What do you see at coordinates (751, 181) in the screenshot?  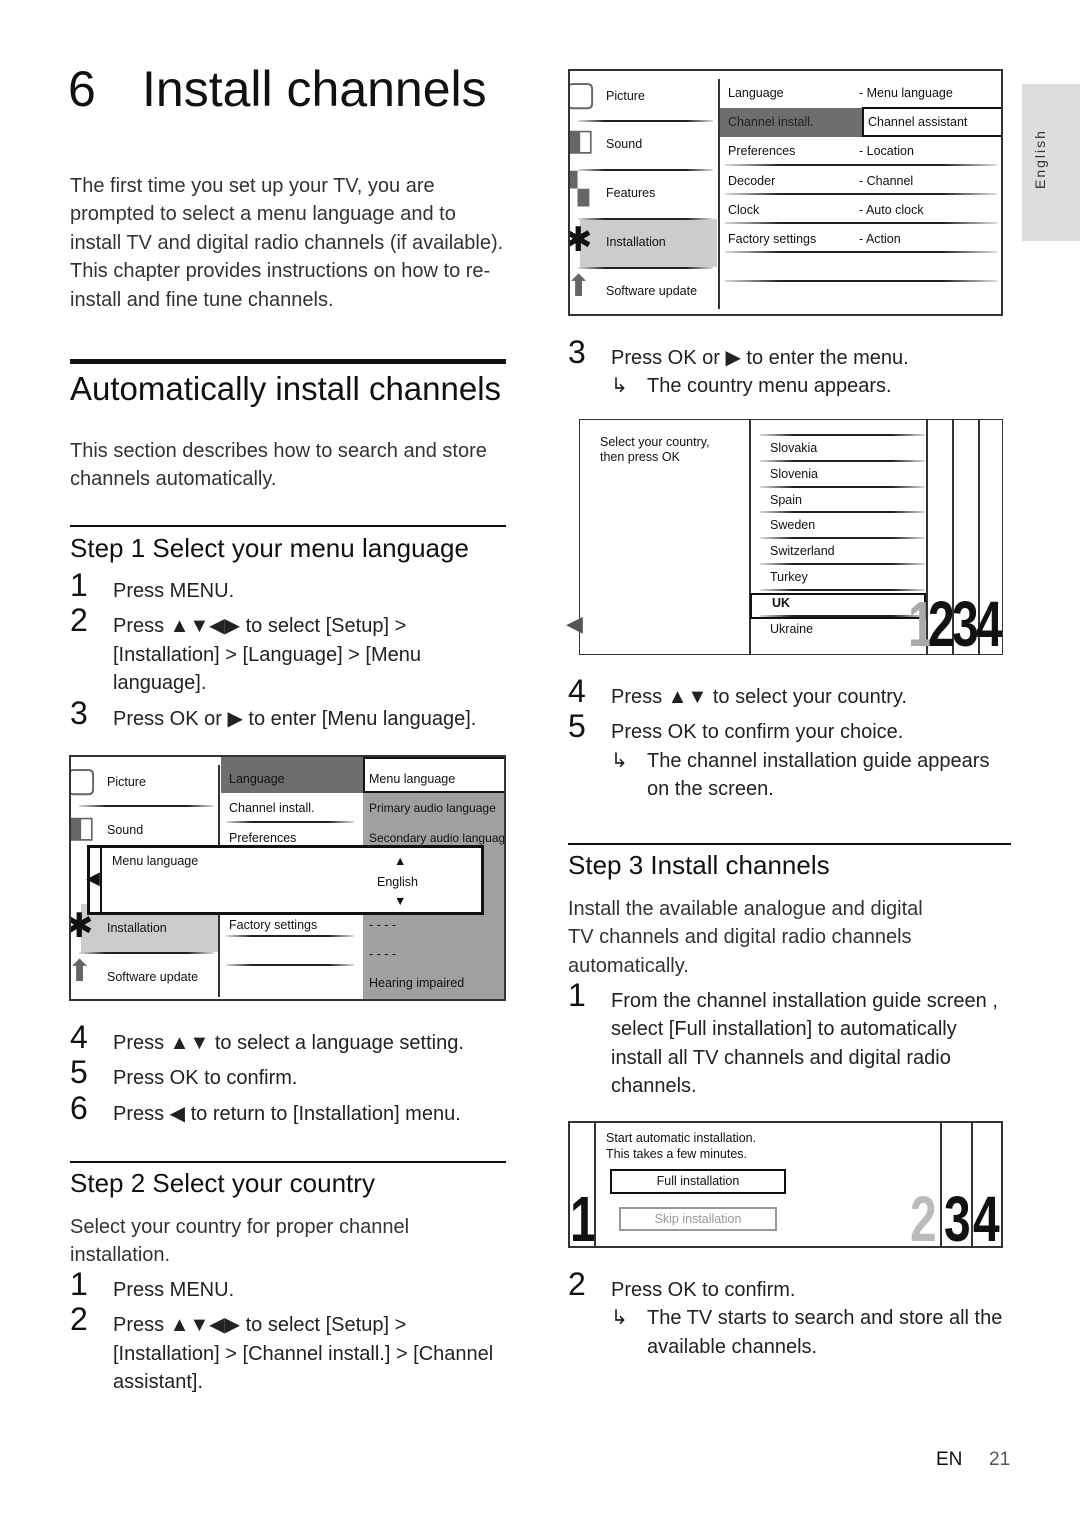 I see `menu-item-decoder: Decoder` at bounding box center [751, 181].